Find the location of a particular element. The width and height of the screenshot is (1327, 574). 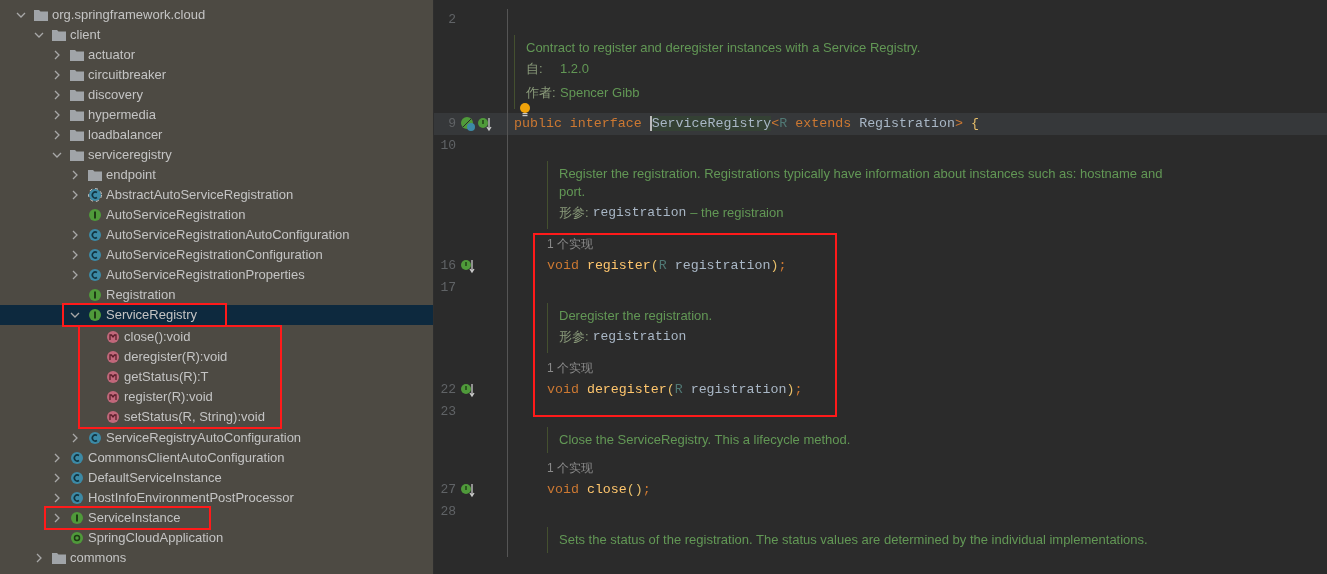

doc-text: Register the registration. Registrations typically have information about instances such as: hostname and port. is located at coordinates (861, 183).